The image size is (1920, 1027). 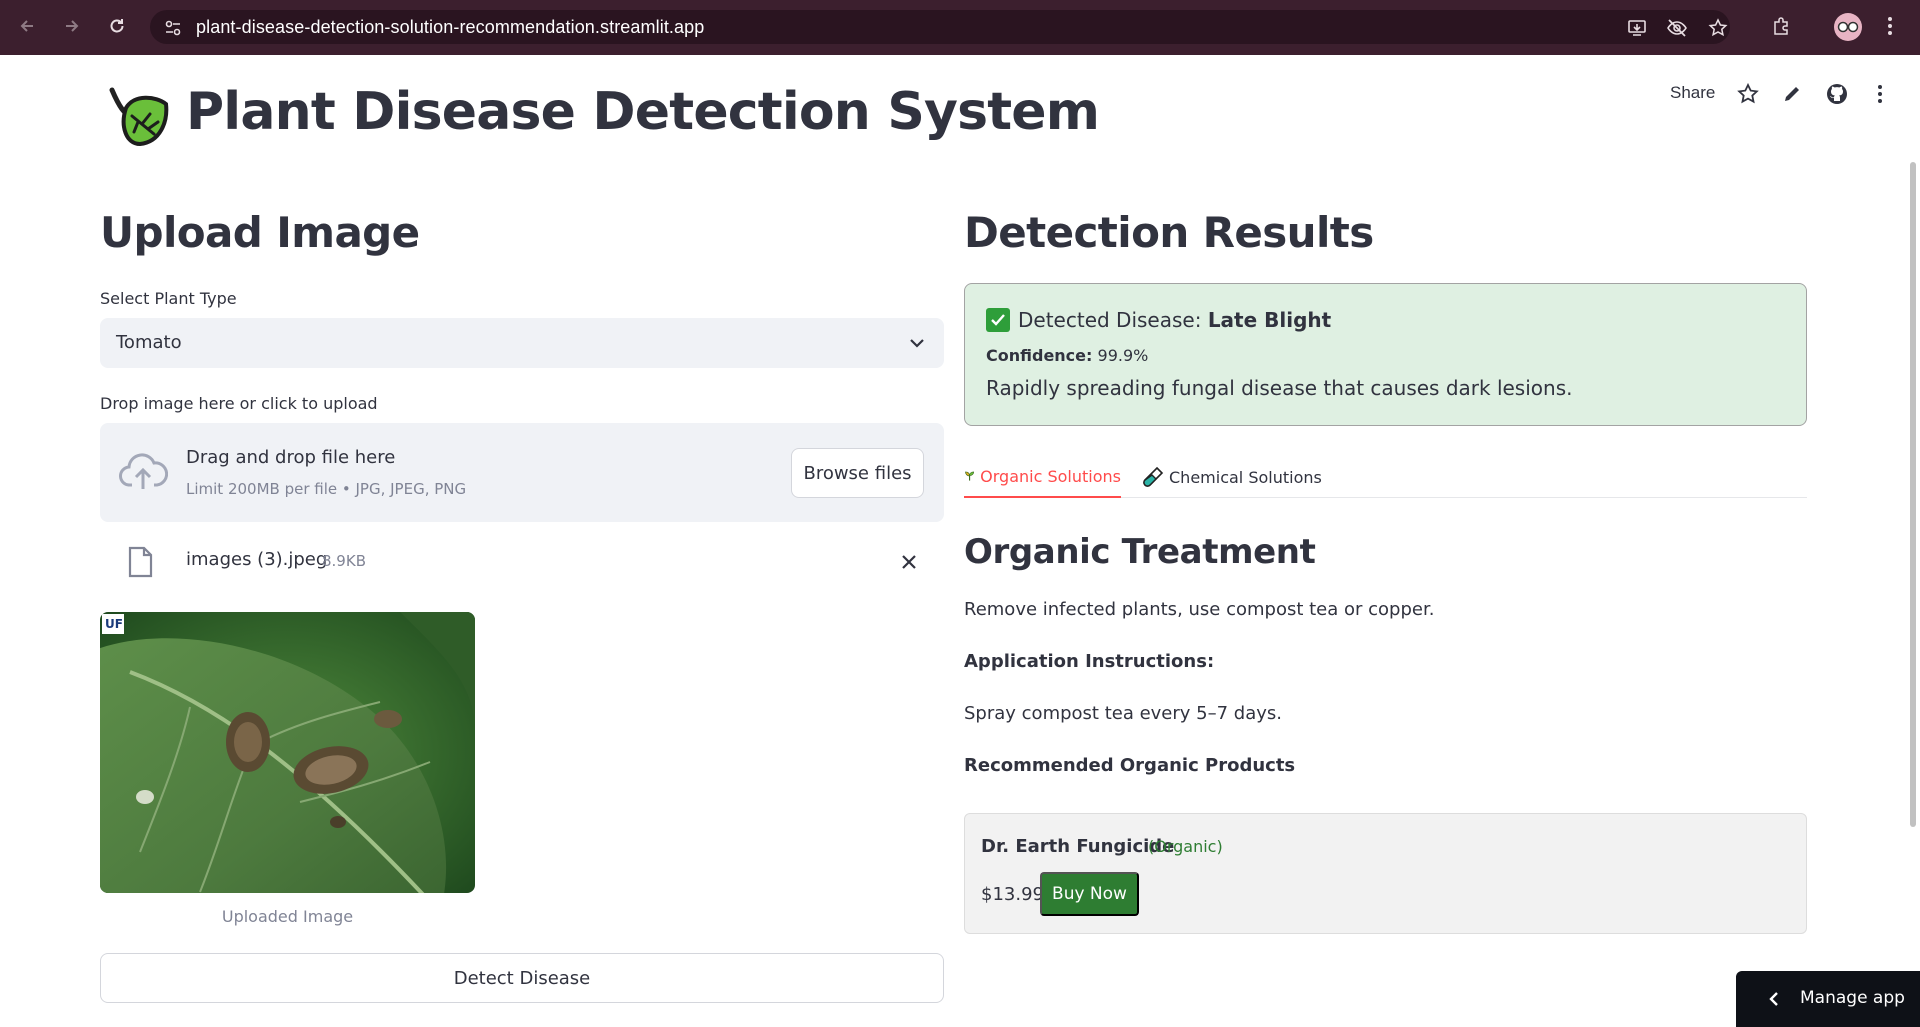 What do you see at coordinates (1245, 477) in the screenshot?
I see `tab-chemical-label: Chemical Solutions` at bounding box center [1245, 477].